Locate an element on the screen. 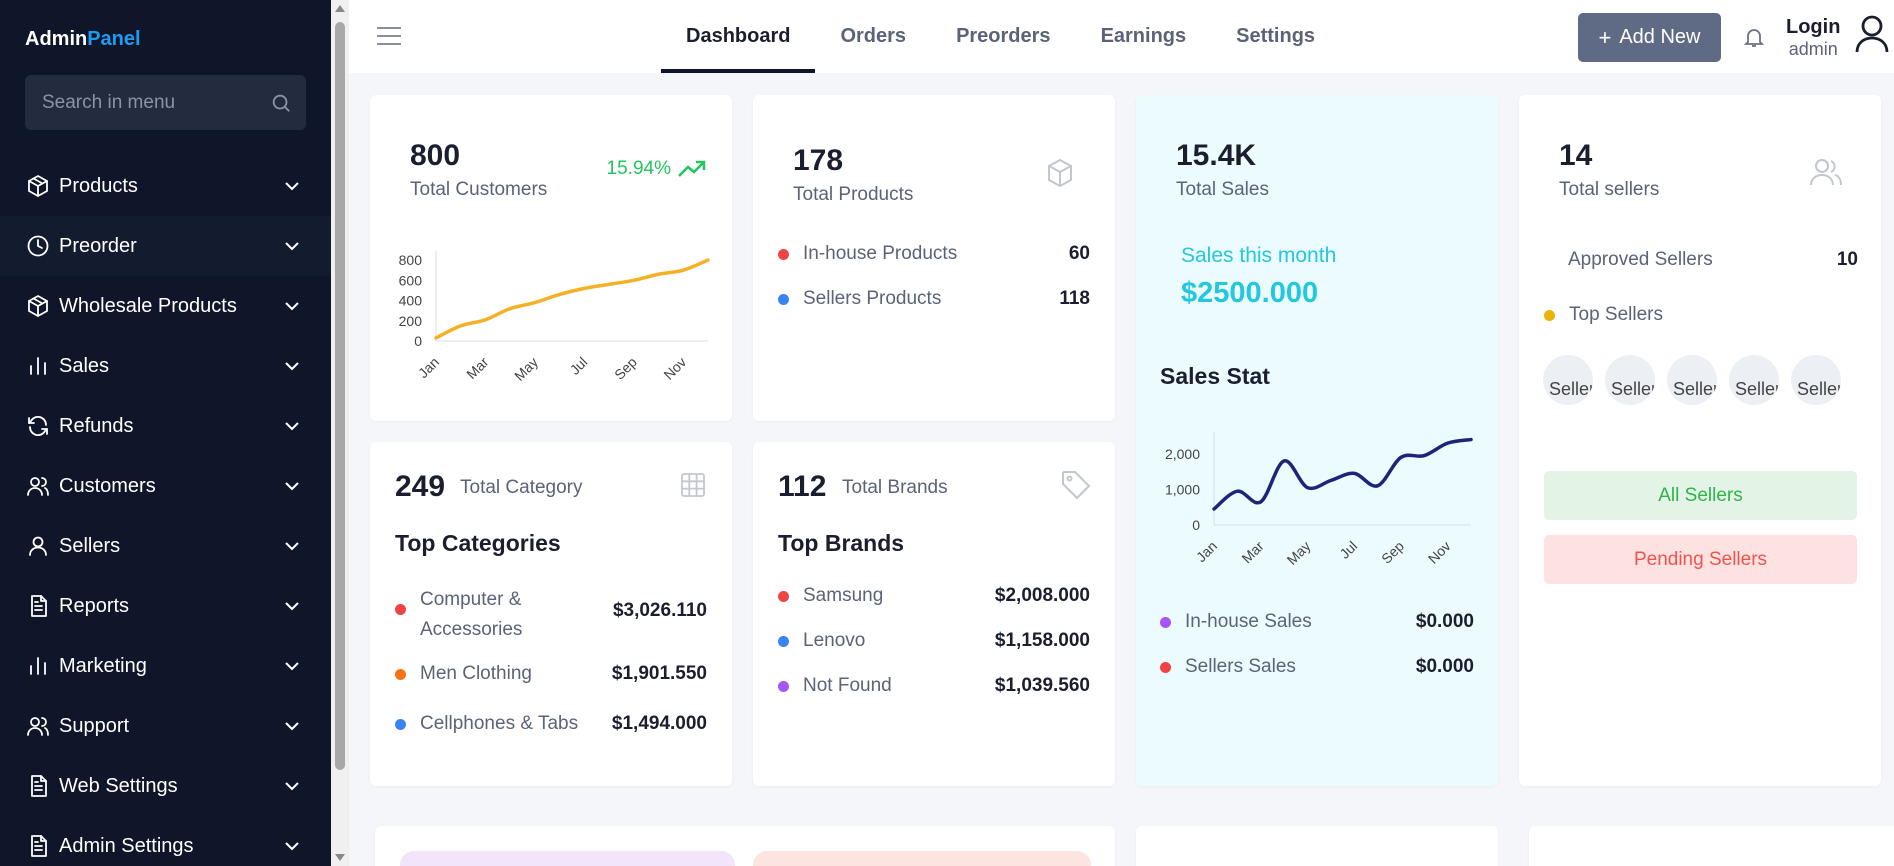  search-input is located at coordinates (145, 102).